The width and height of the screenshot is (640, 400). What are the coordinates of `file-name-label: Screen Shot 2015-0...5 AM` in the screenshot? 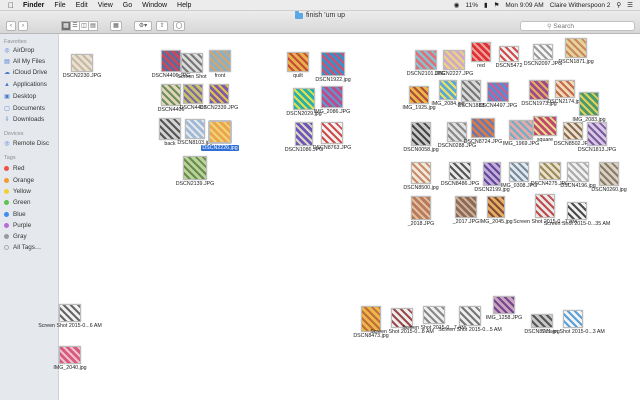 It's located at (470, 330).